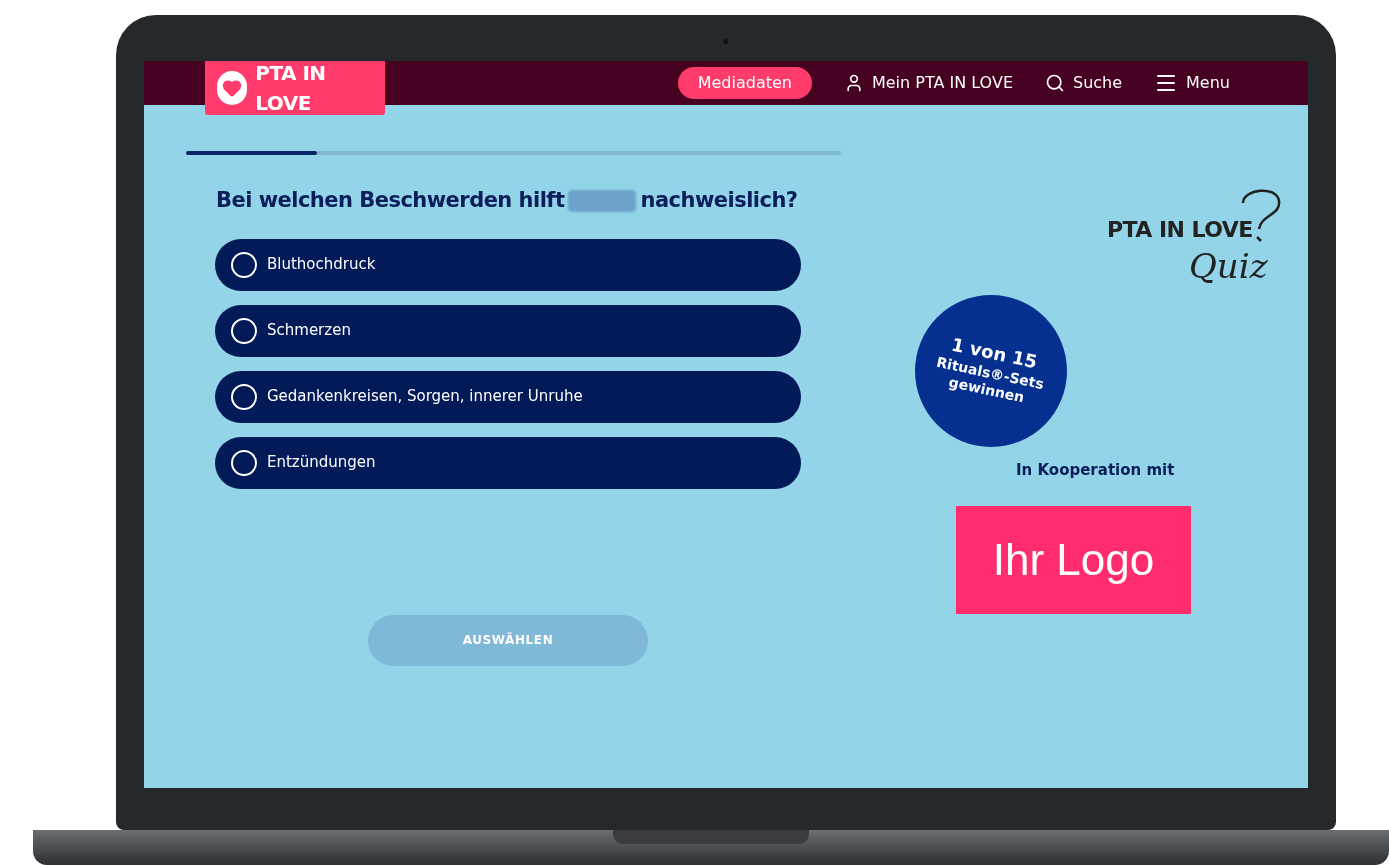  Describe the element at coordinates (508, 264) in the screenshot. I see `answer-option: Bluthochdruck` at that location.